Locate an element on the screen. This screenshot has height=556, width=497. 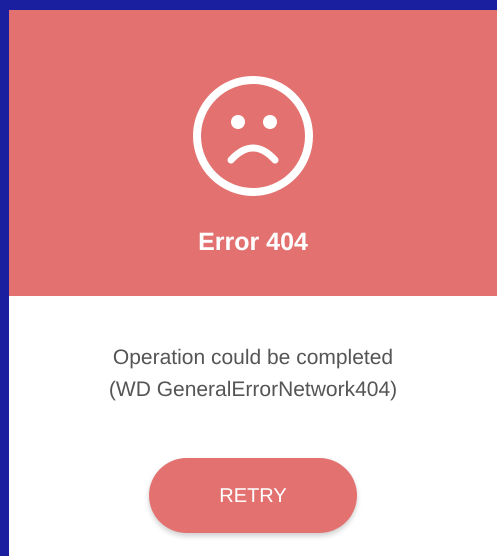
sad-face-icon is located at coordinates (253, 136).